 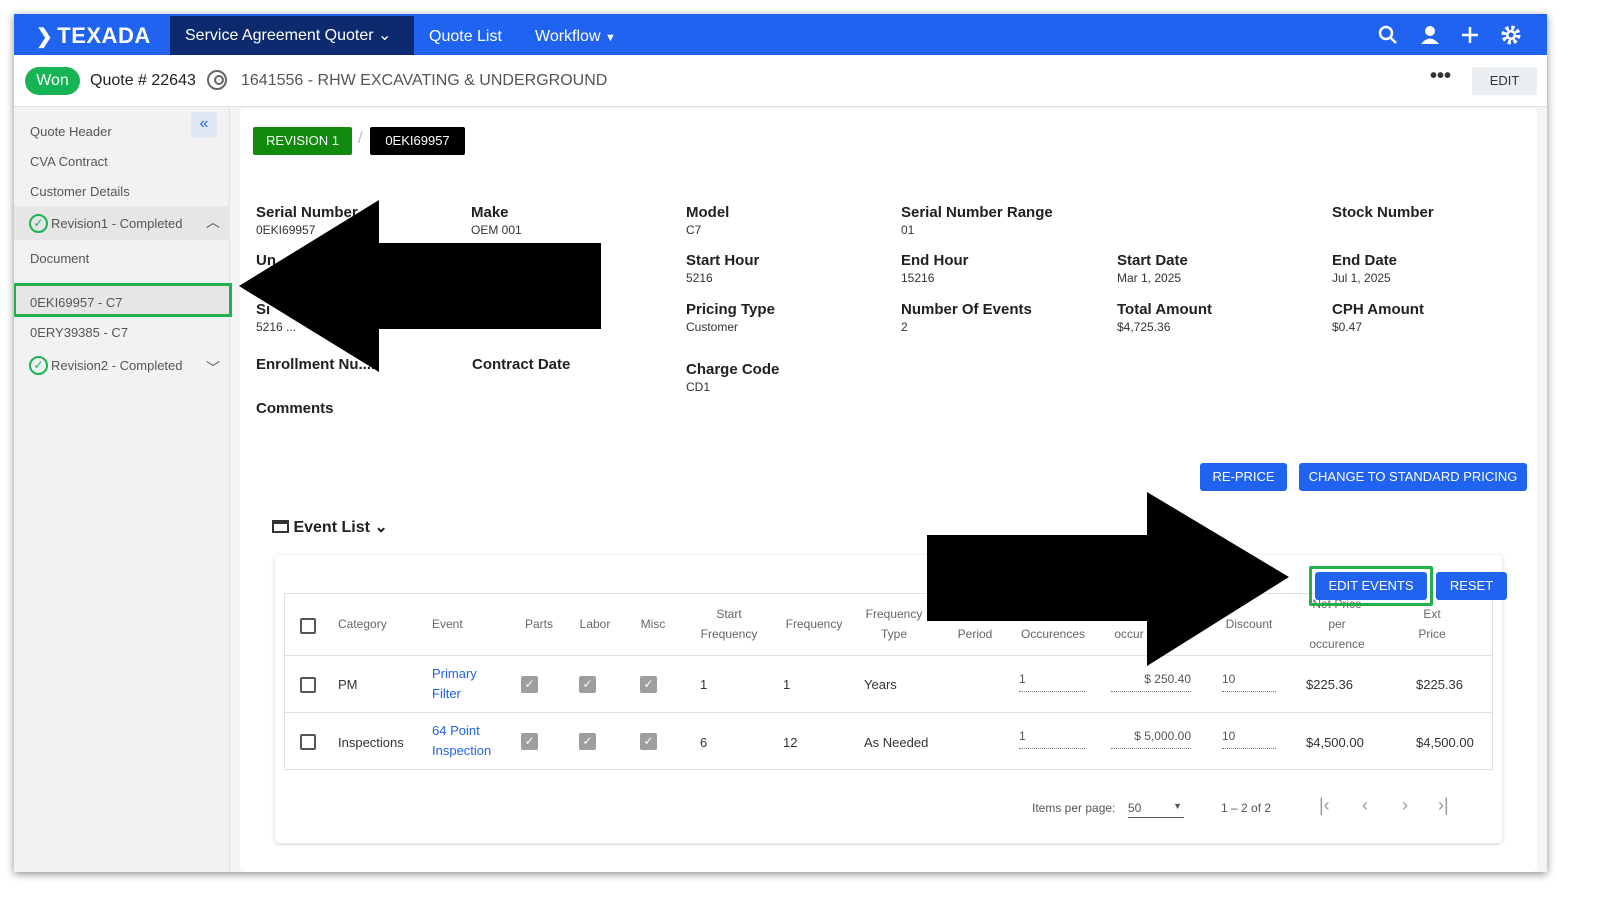 What do you see at coordinates (694, 230) in the screenshot?
I see `model-value: C7` at bounding box center [694, 230].